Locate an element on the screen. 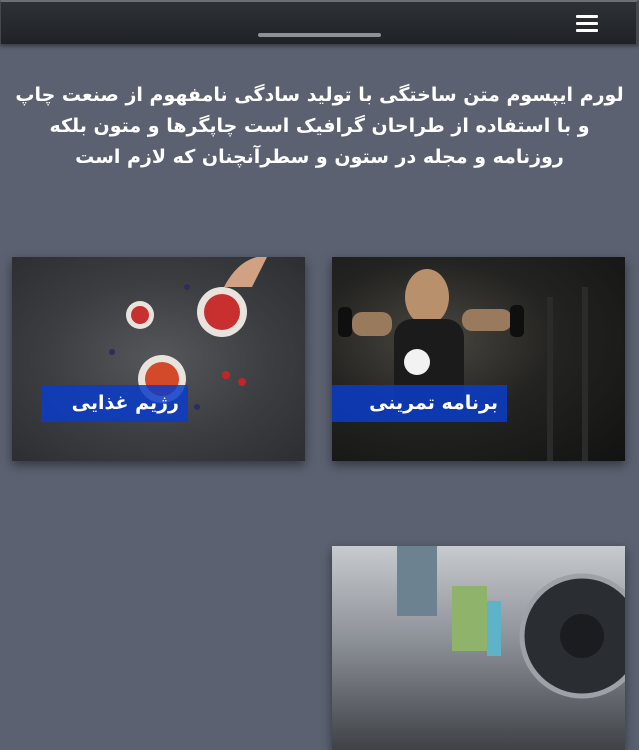  diet-card: رژیم غذایی is located at coordinates (158, 359).